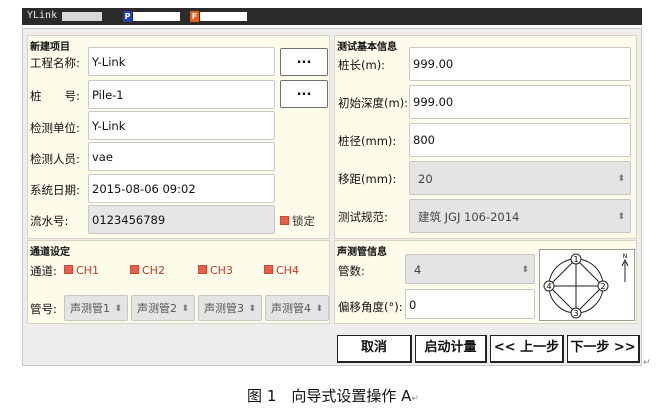  Describe the element at coordinates (181, 94) in the screenshot. I see `pile-input: Pile-1` at that location.